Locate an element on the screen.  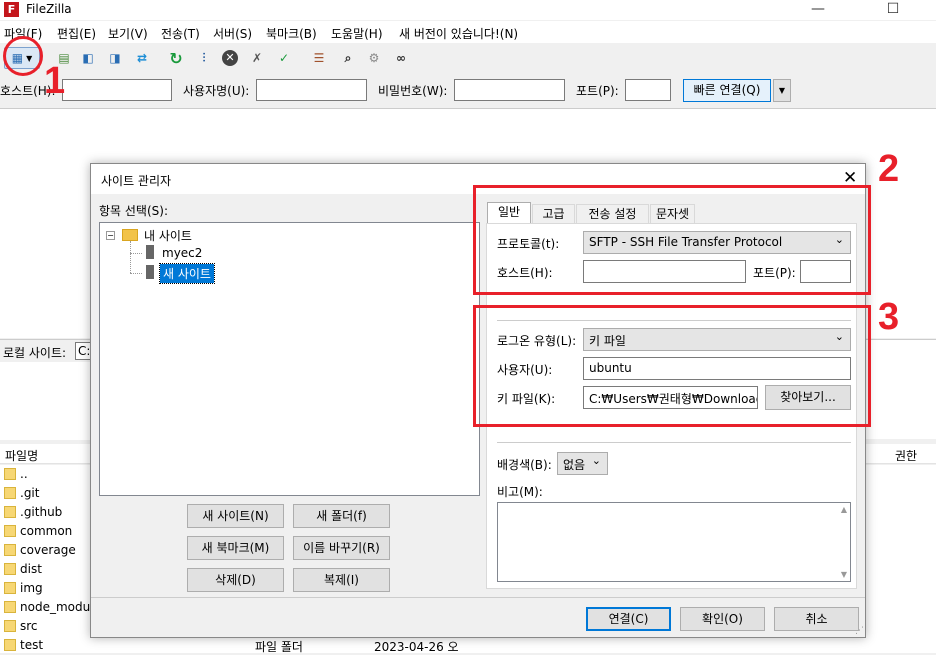
minimize-icon: — is located at coordinates (818, 10).